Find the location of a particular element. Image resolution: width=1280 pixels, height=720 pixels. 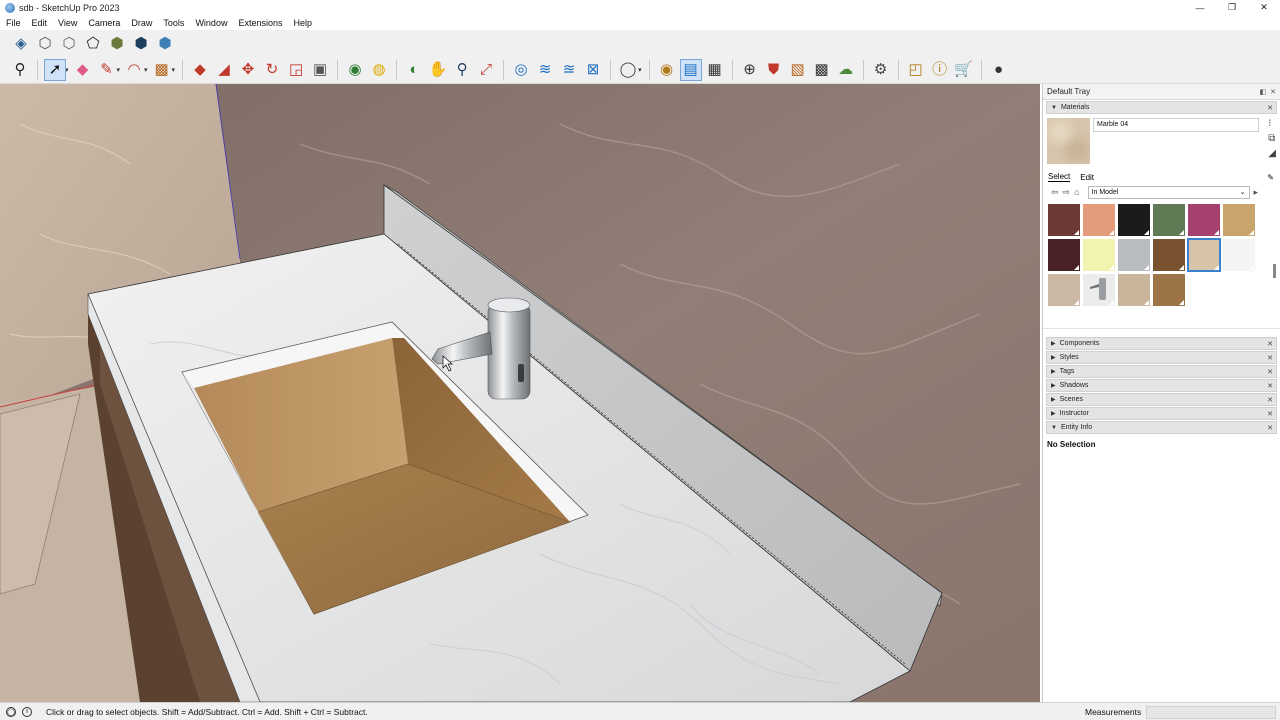

geo-location-button: ◎ is located at coordinates (521, 70).